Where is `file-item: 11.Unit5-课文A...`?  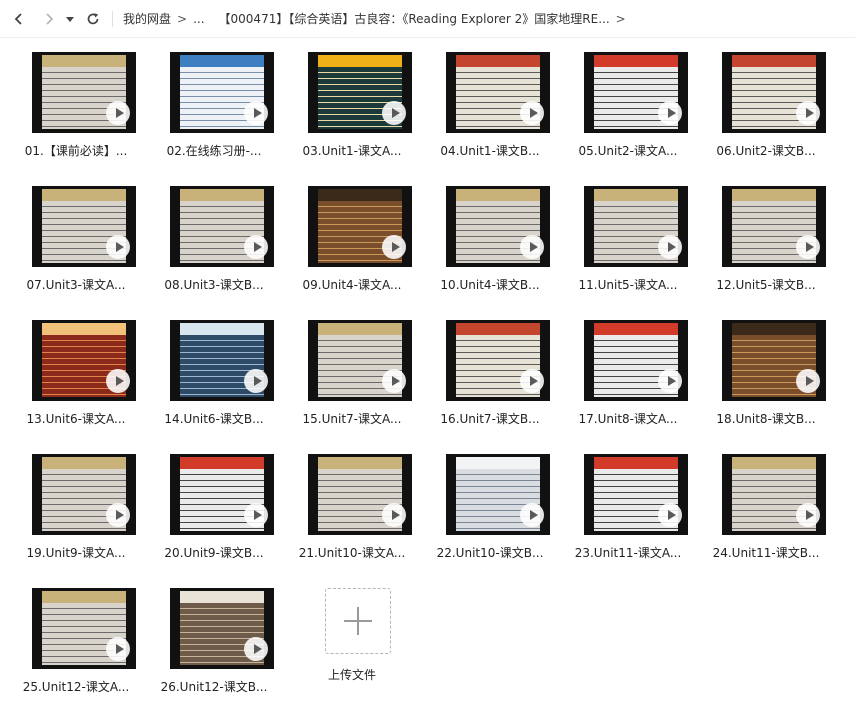 file-item: 11.Unit5-课文A... is located at coordinates (624, 236).